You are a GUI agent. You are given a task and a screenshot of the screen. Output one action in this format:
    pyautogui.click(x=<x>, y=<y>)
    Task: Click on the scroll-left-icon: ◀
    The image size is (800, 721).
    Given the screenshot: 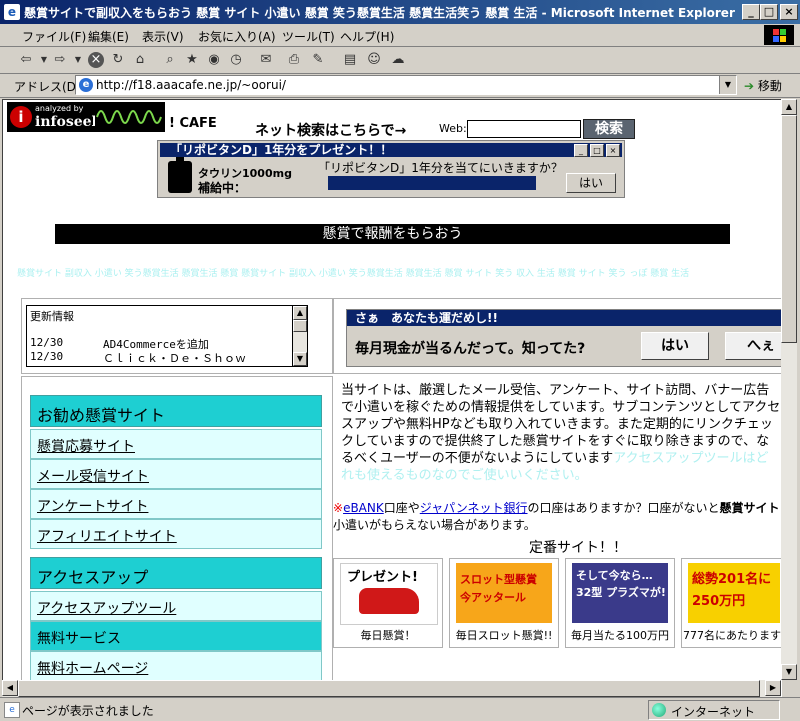 What is the action you would take?
    pyautogui.click(x=10, y=688)
    